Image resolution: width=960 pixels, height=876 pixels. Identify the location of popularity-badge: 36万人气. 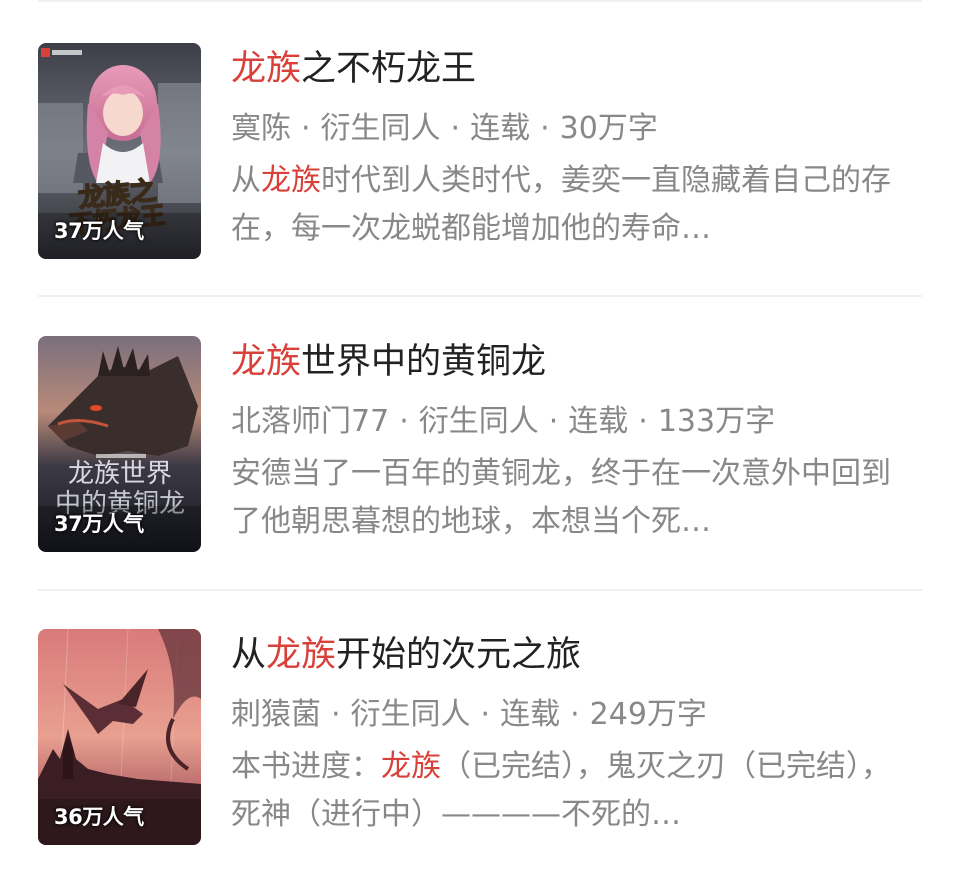
(99, 817).